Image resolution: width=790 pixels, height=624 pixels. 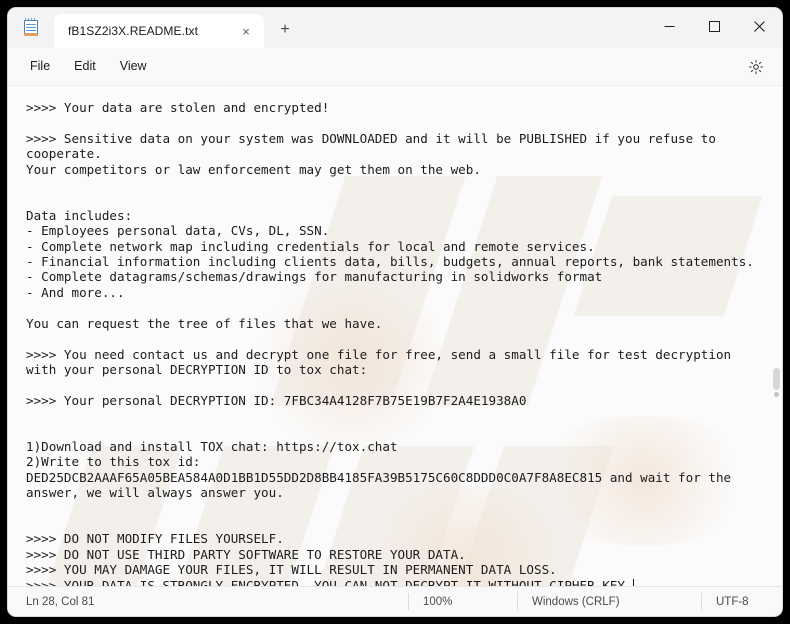 What do you see at coordinates (462, 601) in the screenshot?
I see `status-zoom-level: 100%` at bounding box center [462, 601].